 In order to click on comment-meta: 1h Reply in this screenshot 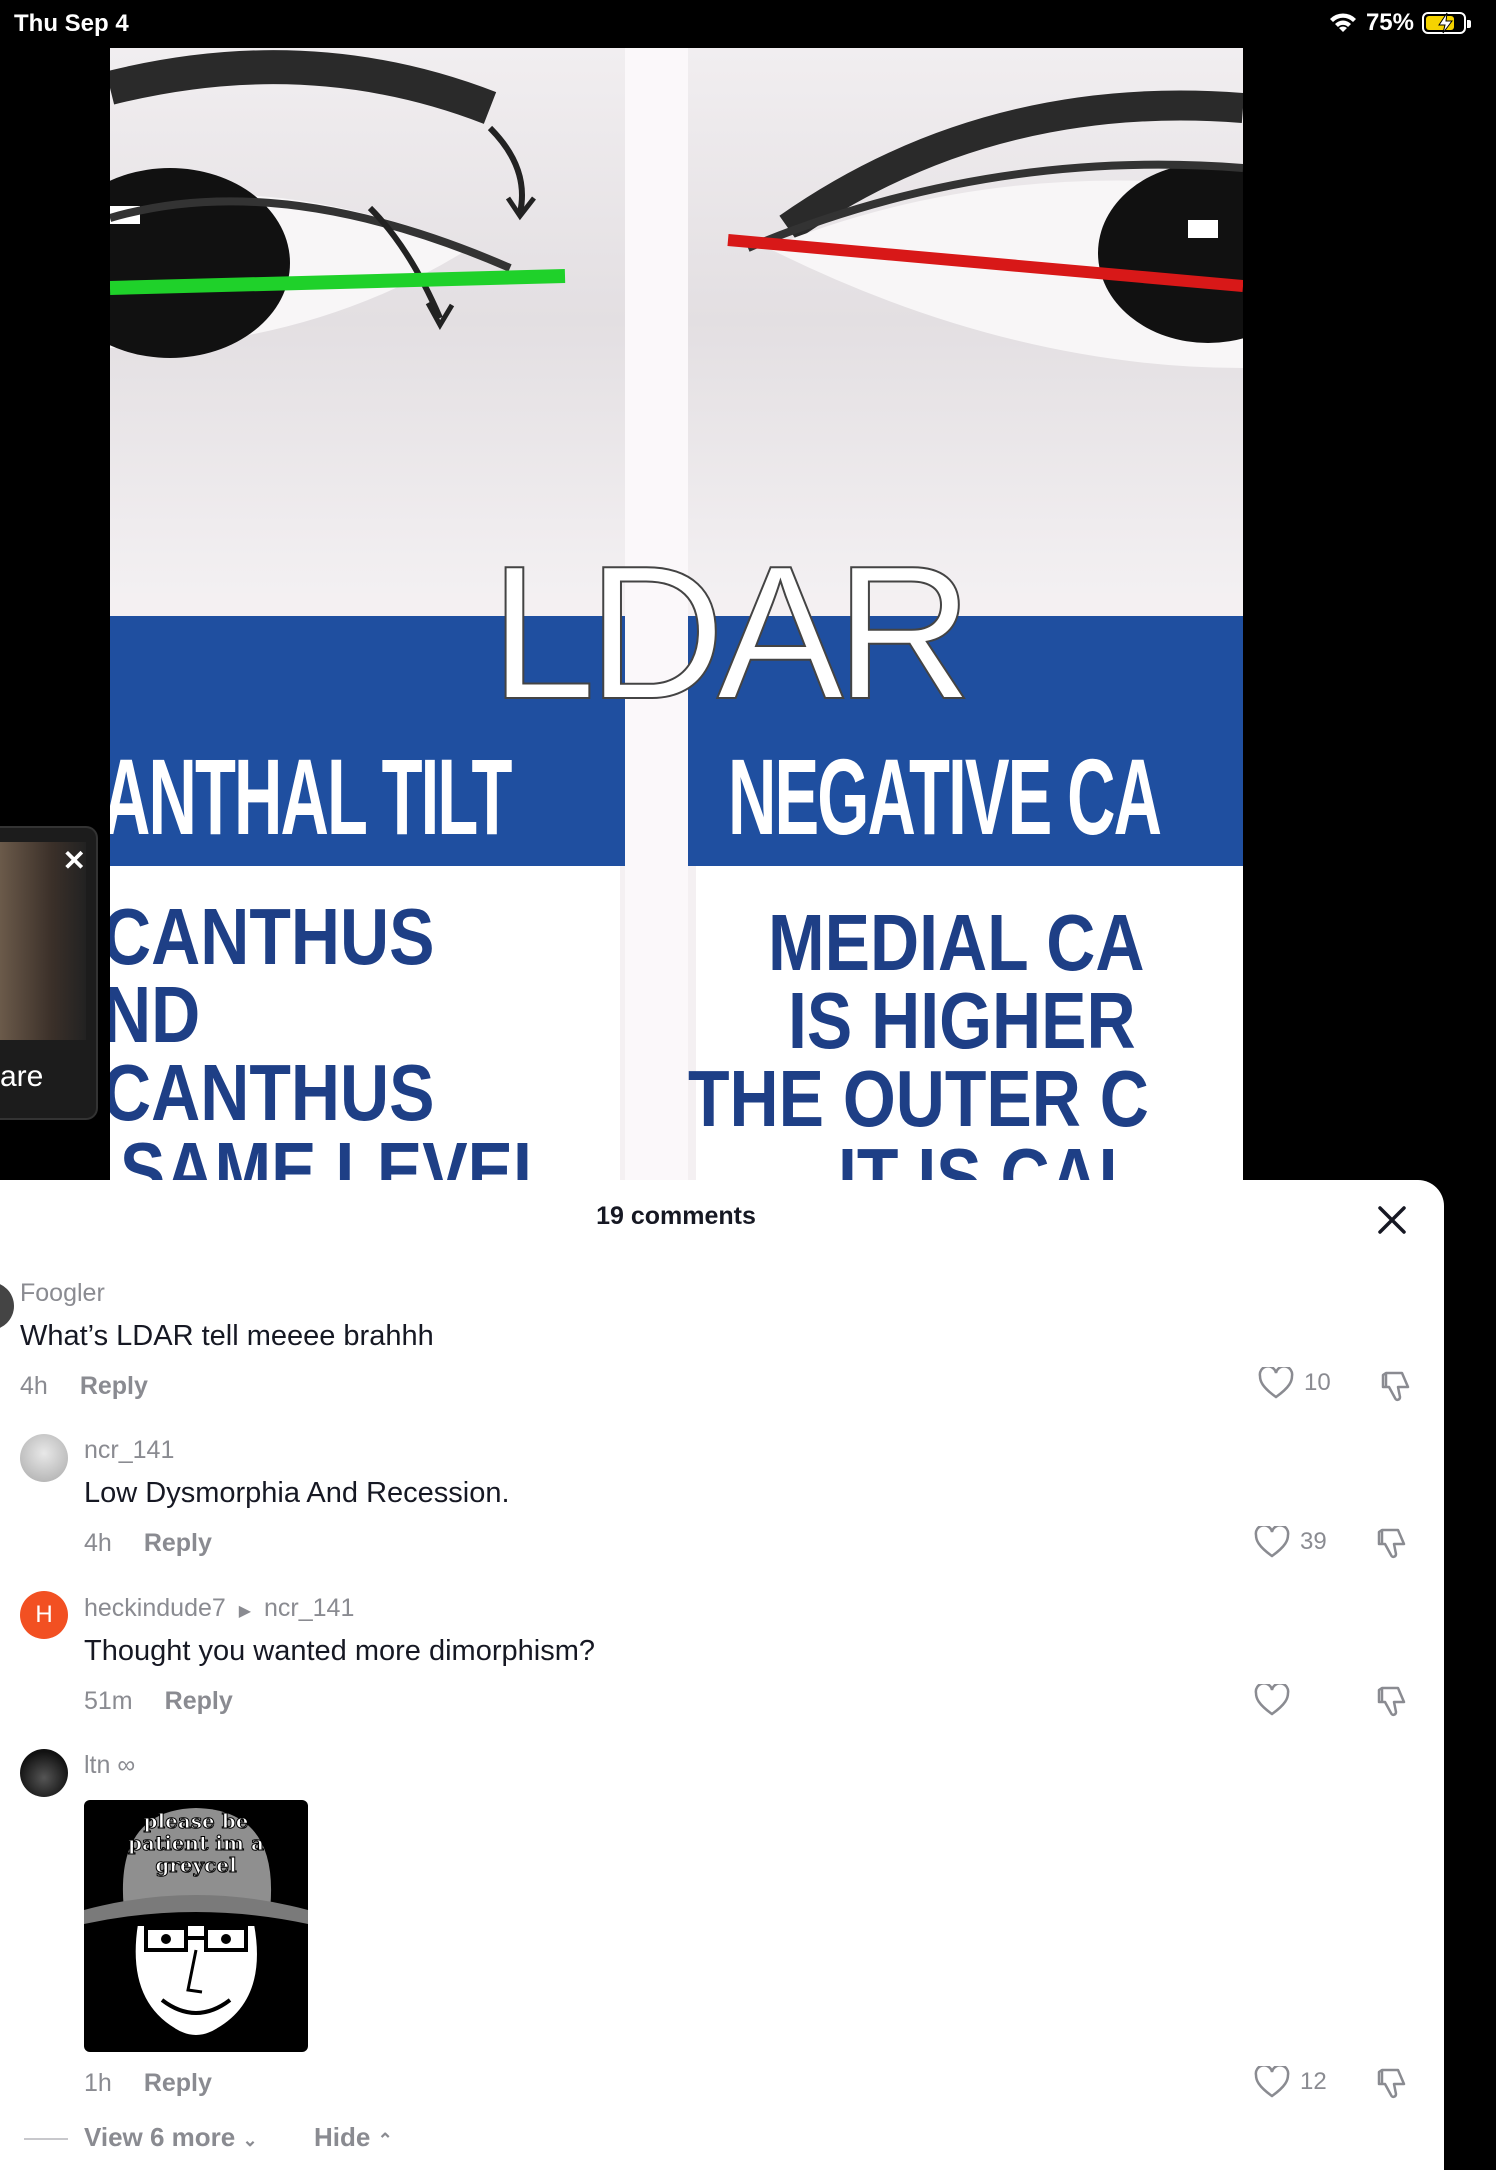, I will do `click(148, 2083)`.